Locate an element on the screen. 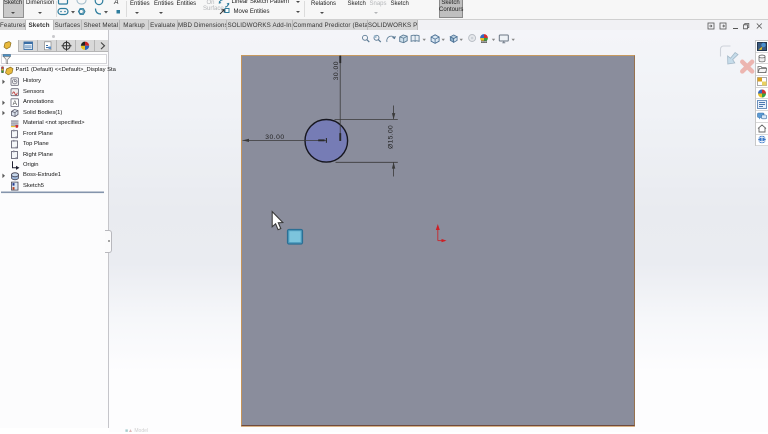 The image size is (768, 434). svg-text: Ø15.00 is located at coordinates (390, 137).